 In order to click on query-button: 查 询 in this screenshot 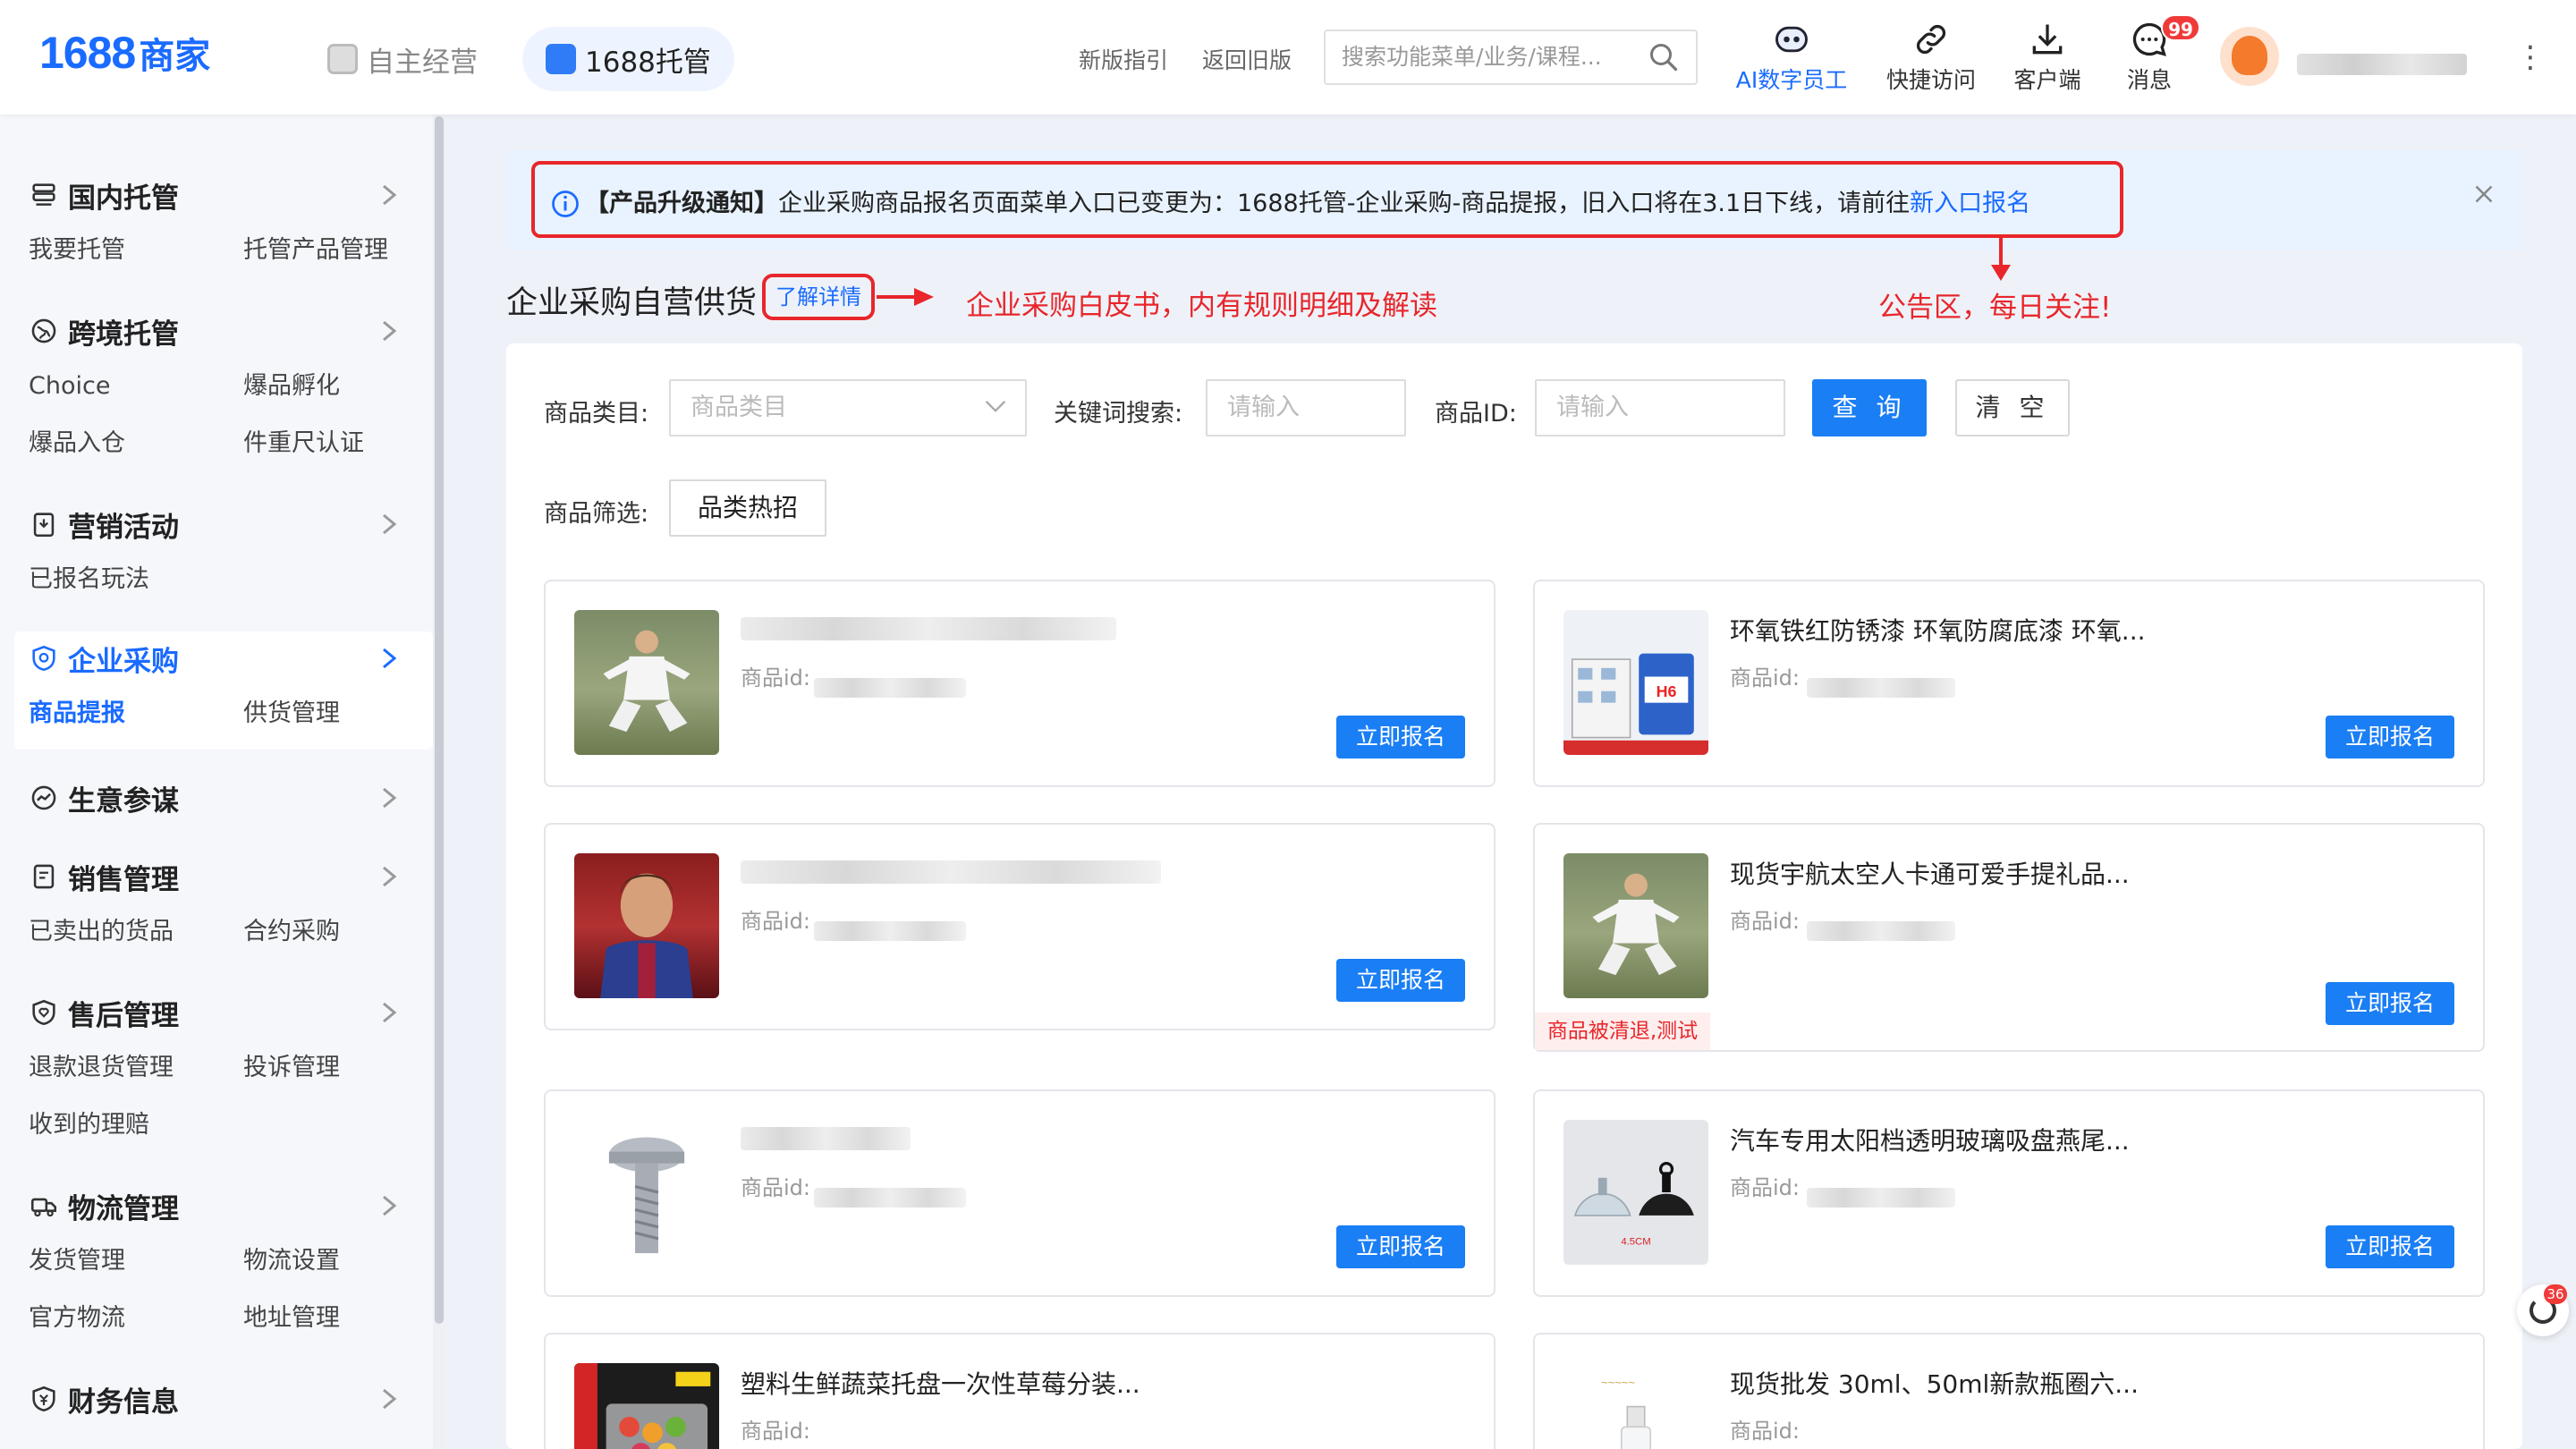, I will do `click(1869, 407)`.